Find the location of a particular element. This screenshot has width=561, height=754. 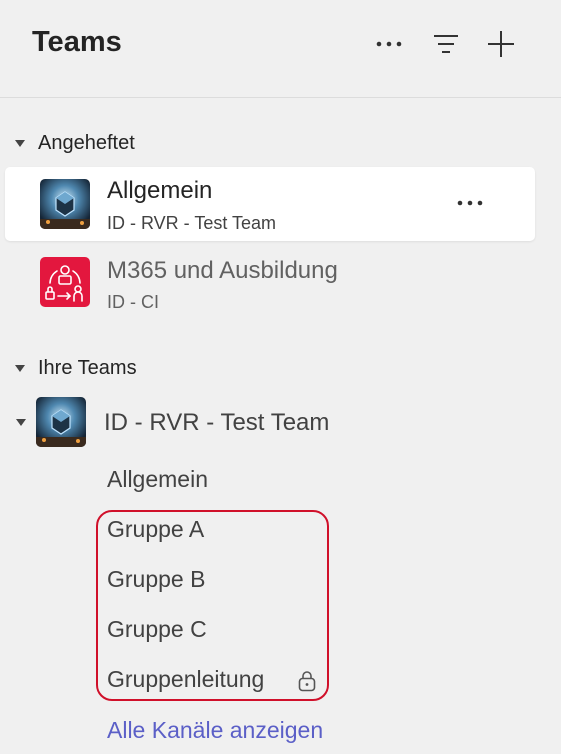

channel-item: Gruppe B is located at coordinates (156, 579).